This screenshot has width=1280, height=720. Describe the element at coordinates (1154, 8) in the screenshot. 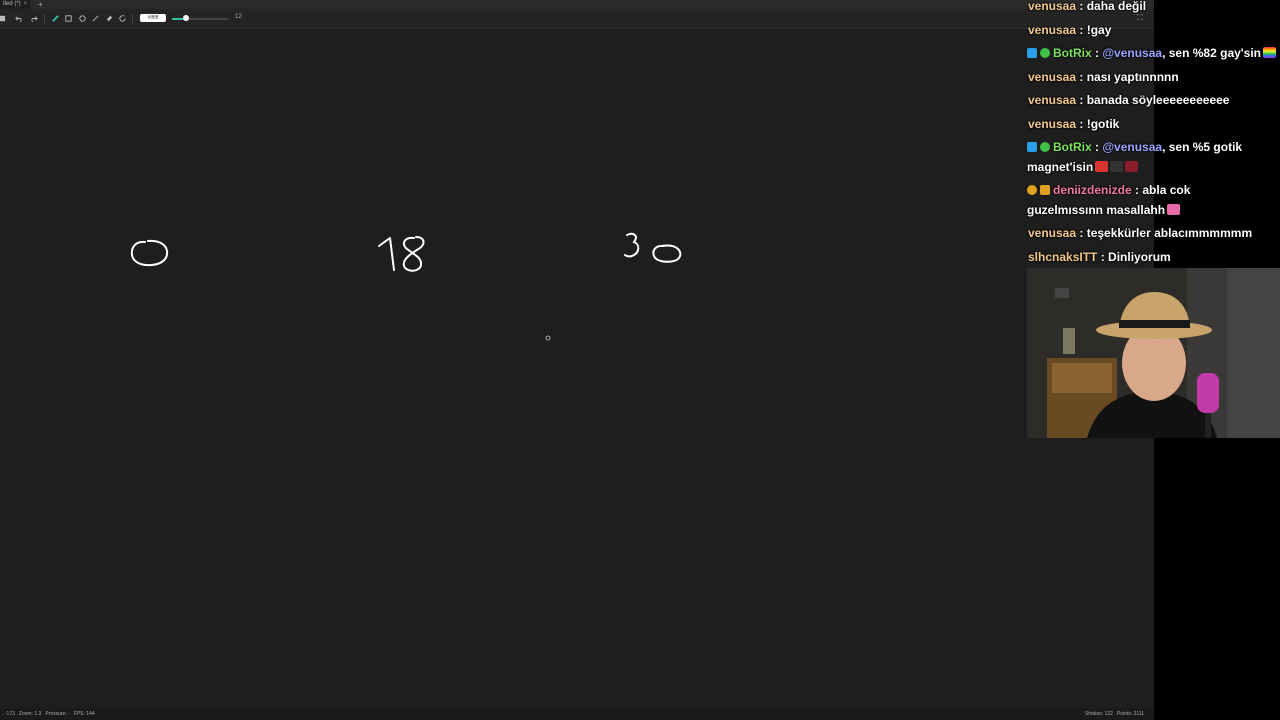

I see `chat-message: venusaa : daha değil` at that location.